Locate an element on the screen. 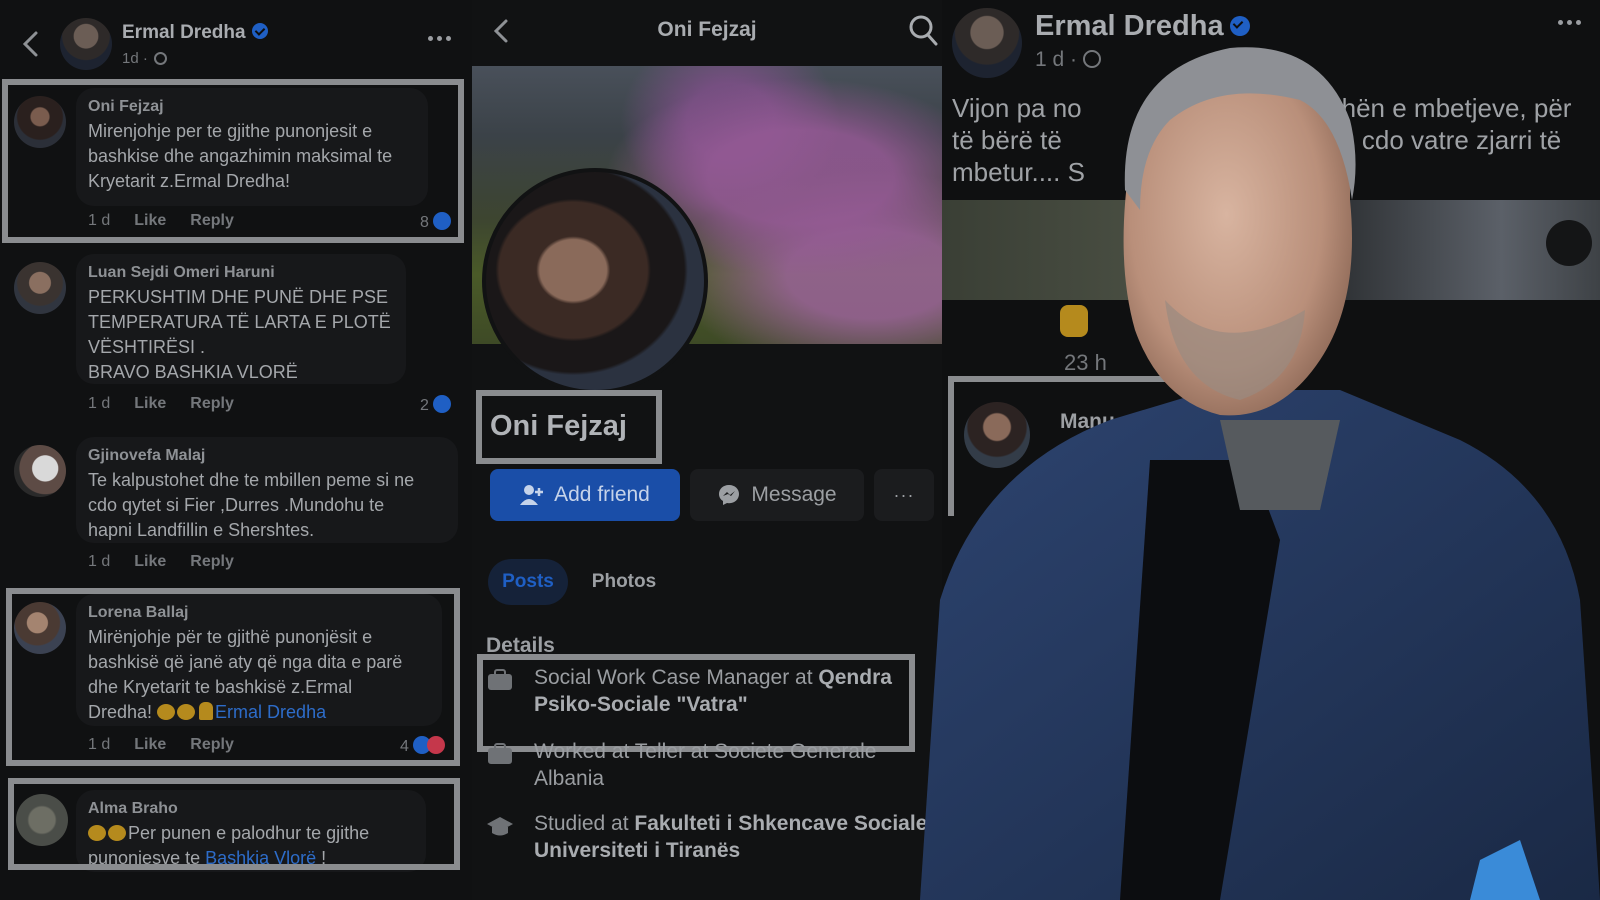  profile-picture is located at coordinates (595, 281).